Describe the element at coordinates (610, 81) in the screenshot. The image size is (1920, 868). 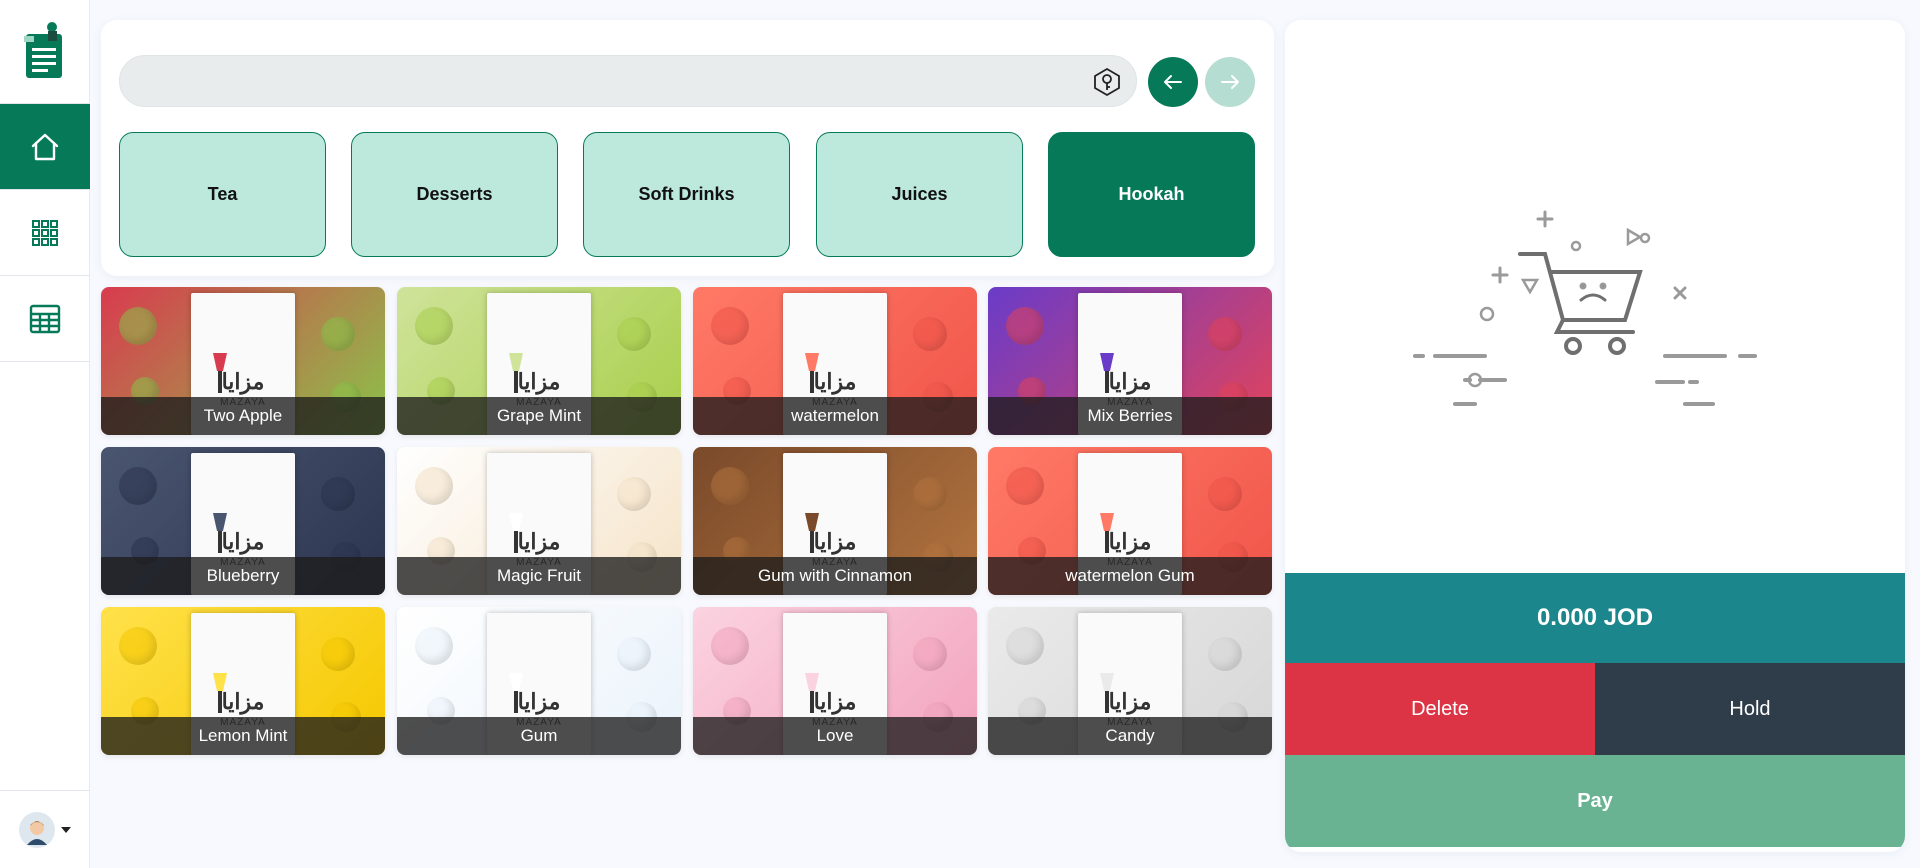
I see `search-input` at that location.